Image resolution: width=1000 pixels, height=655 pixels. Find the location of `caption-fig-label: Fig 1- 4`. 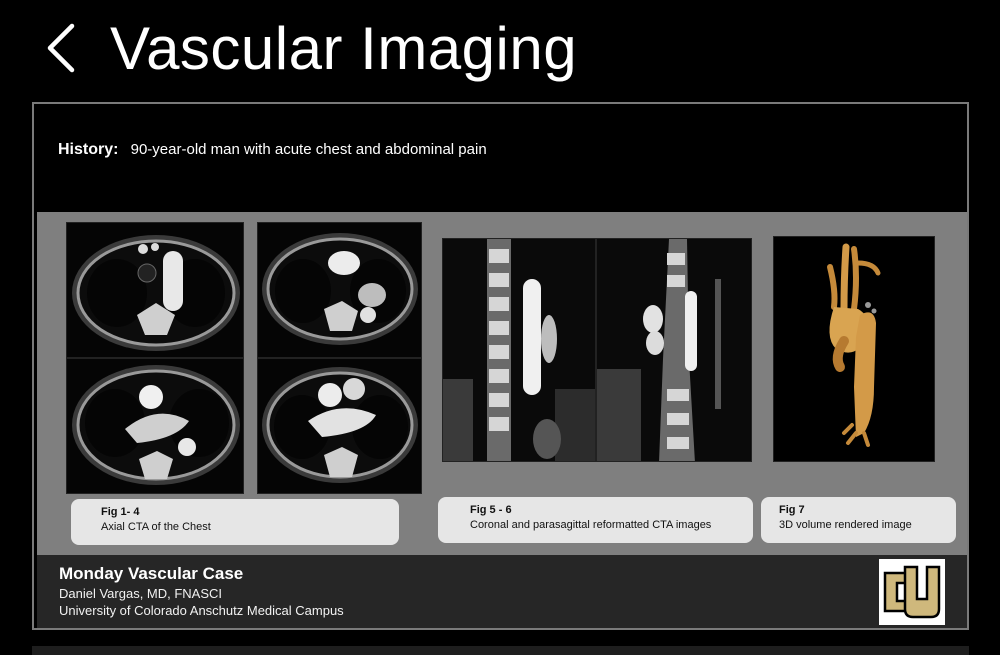

caption-fig-label: Fig 1- 4 is located at coordinates (120, 512).